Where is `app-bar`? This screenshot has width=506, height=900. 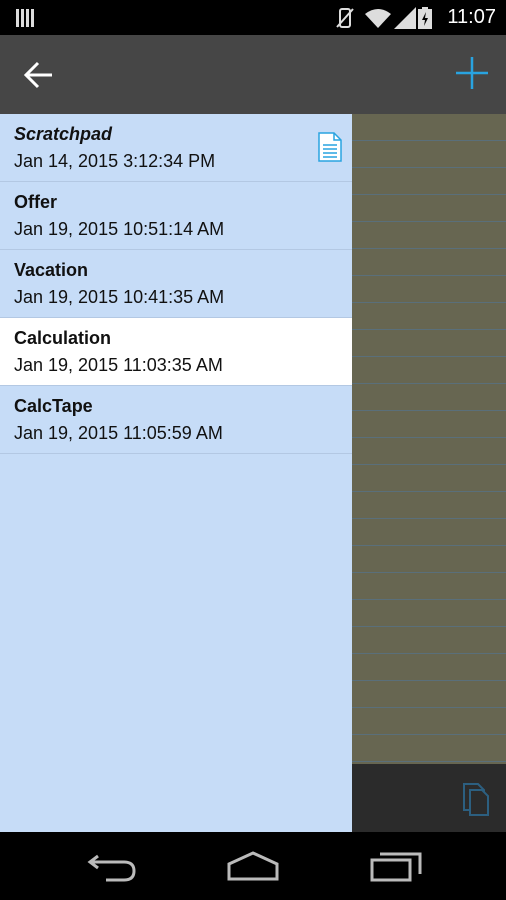
app-bar is located at coordinates (253, 74).